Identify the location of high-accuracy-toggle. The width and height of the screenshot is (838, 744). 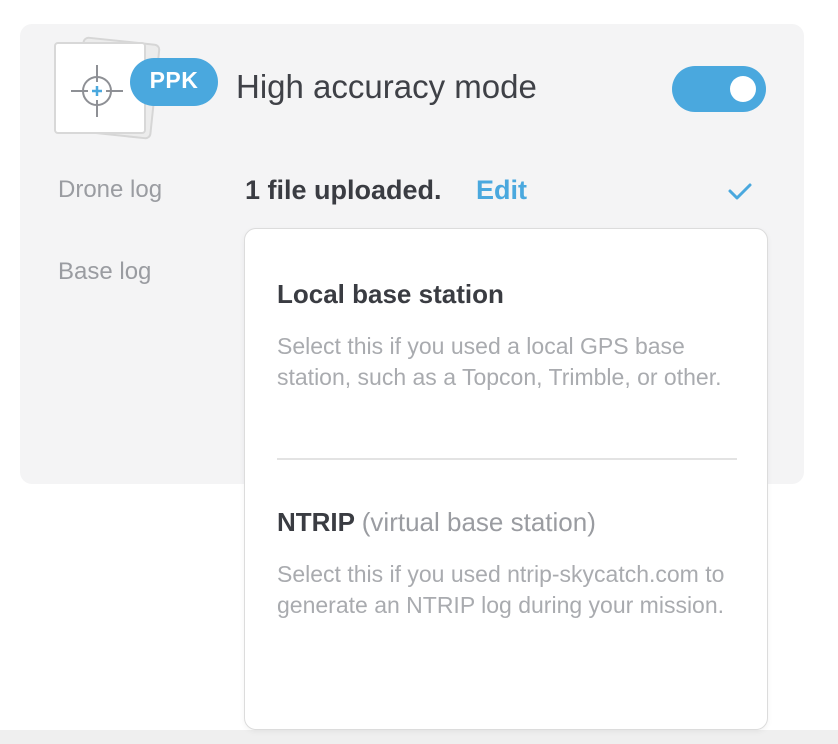
(719, 89).